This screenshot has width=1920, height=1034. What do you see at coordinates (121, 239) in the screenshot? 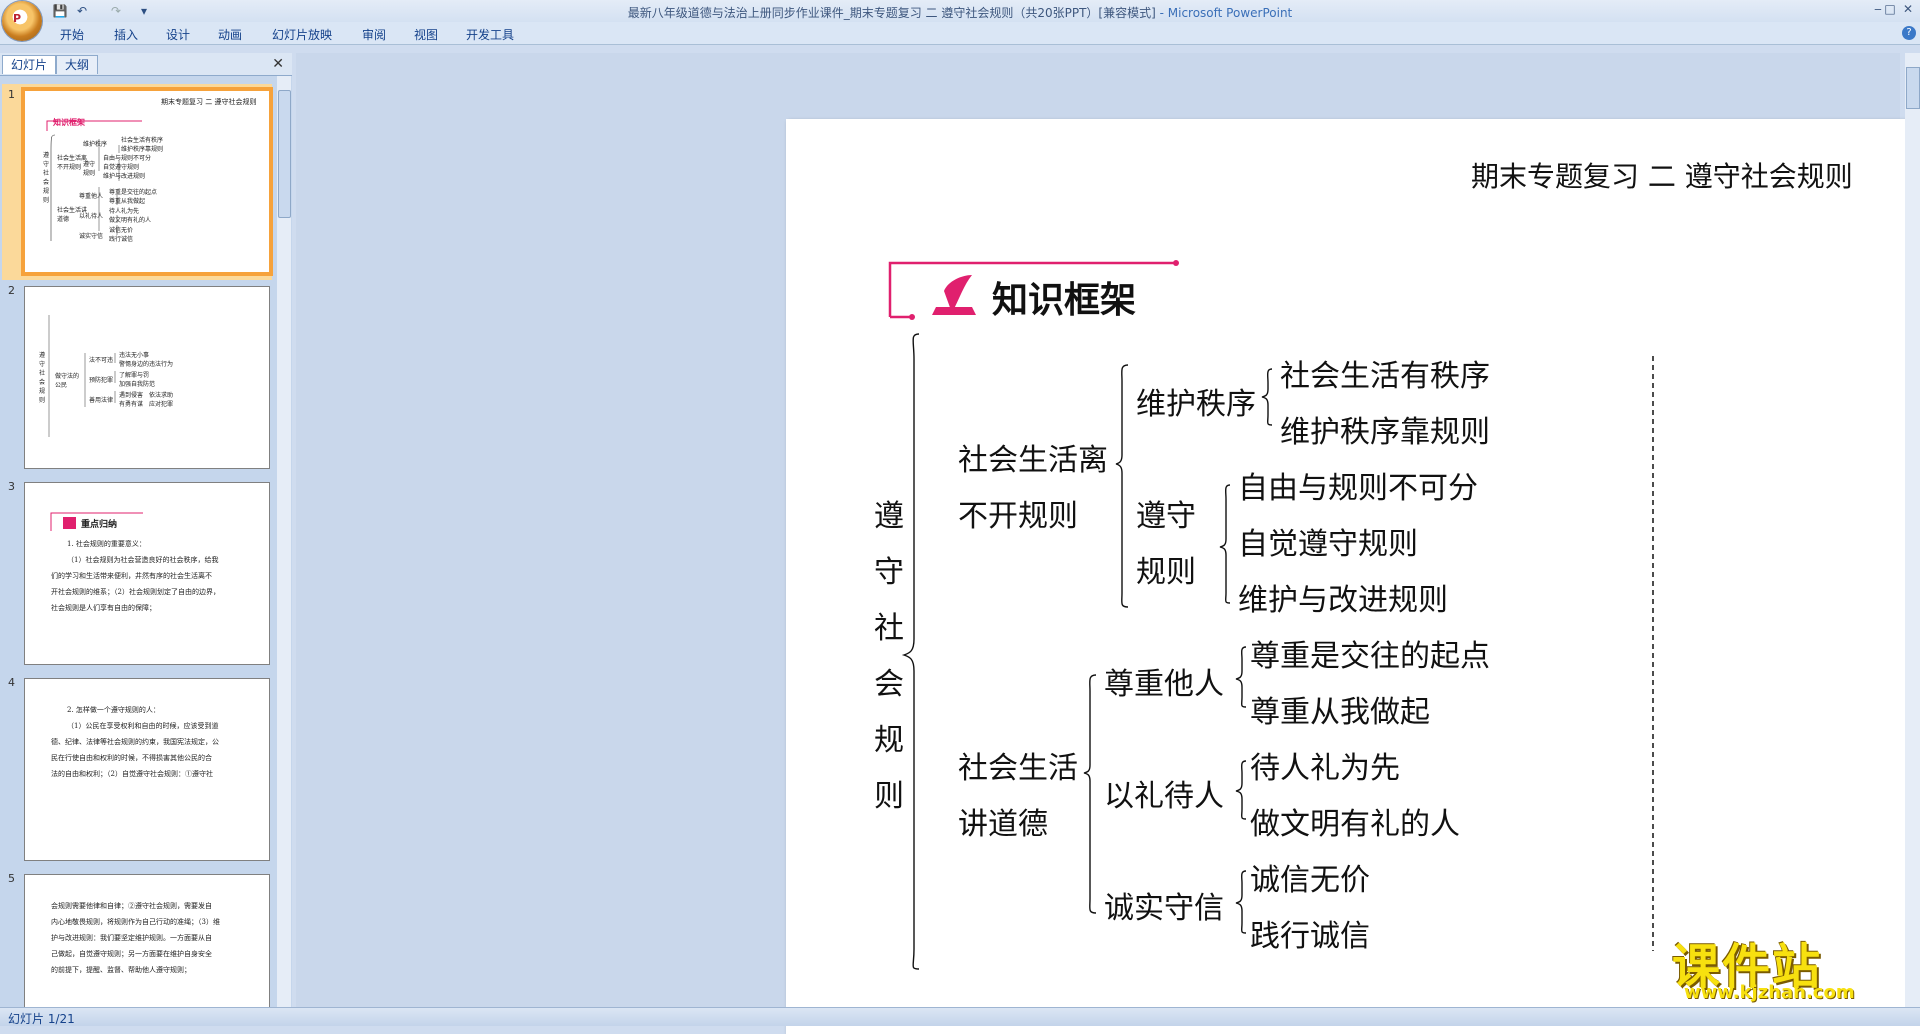
I see `thumb-leaf: 践行诚信` at bounding box center [121, 239].